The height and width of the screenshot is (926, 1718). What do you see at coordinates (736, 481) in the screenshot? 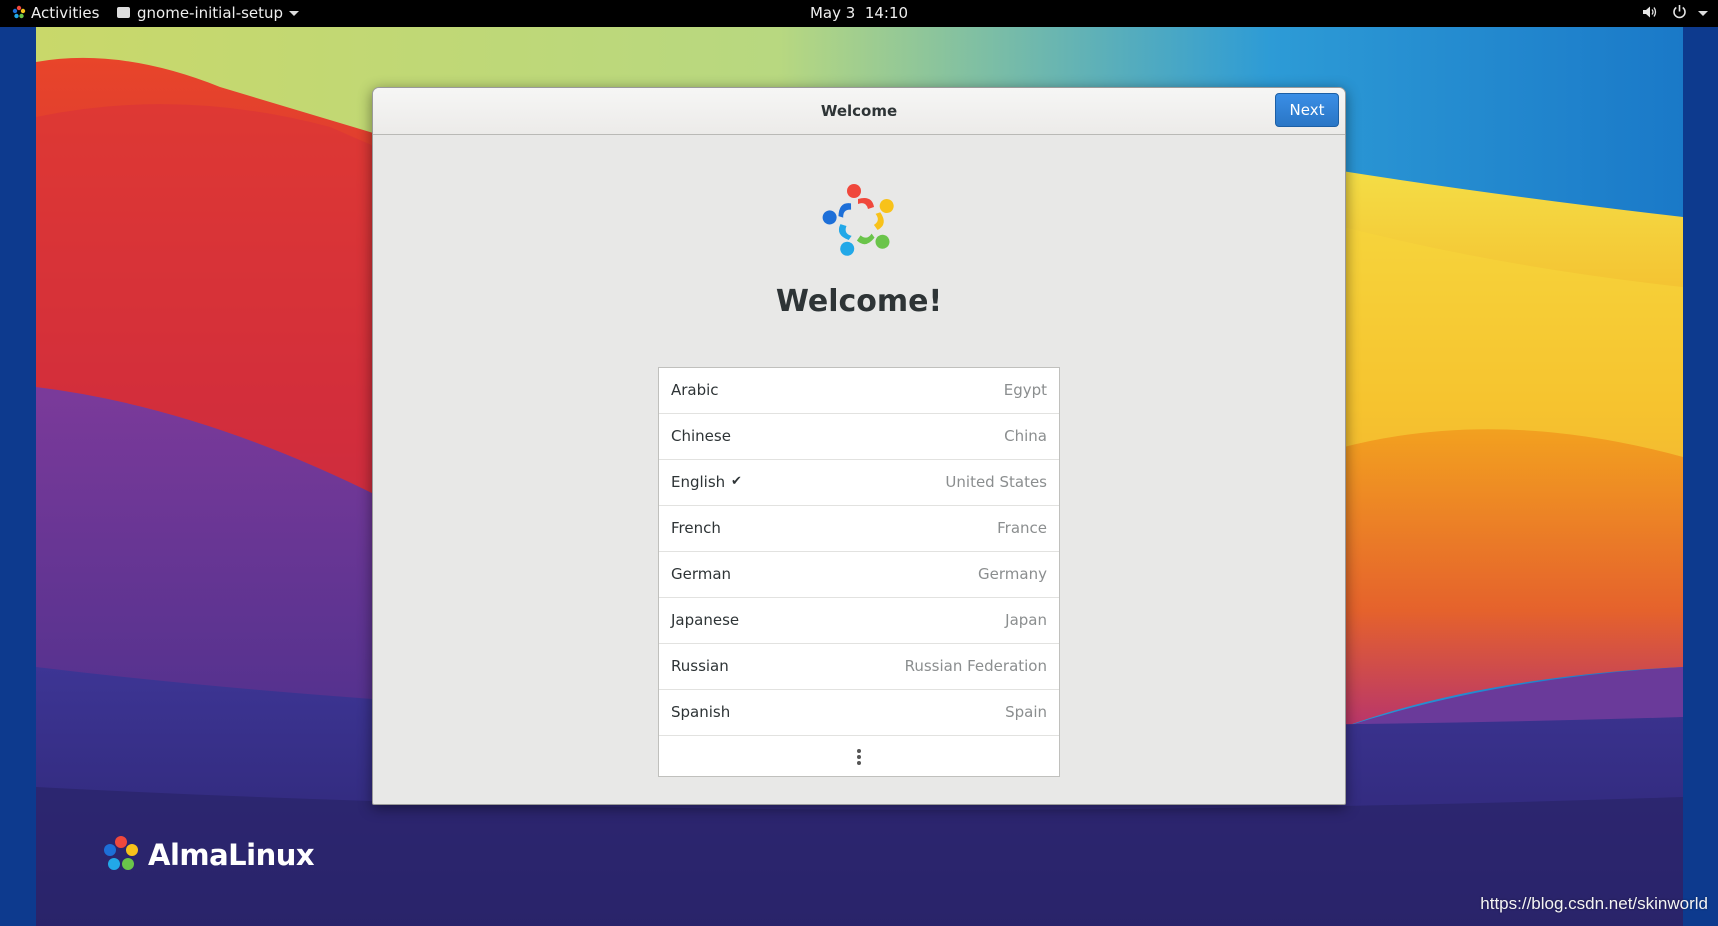
I see `checkmark-icon: ✔` at bounding box center [736, 481].